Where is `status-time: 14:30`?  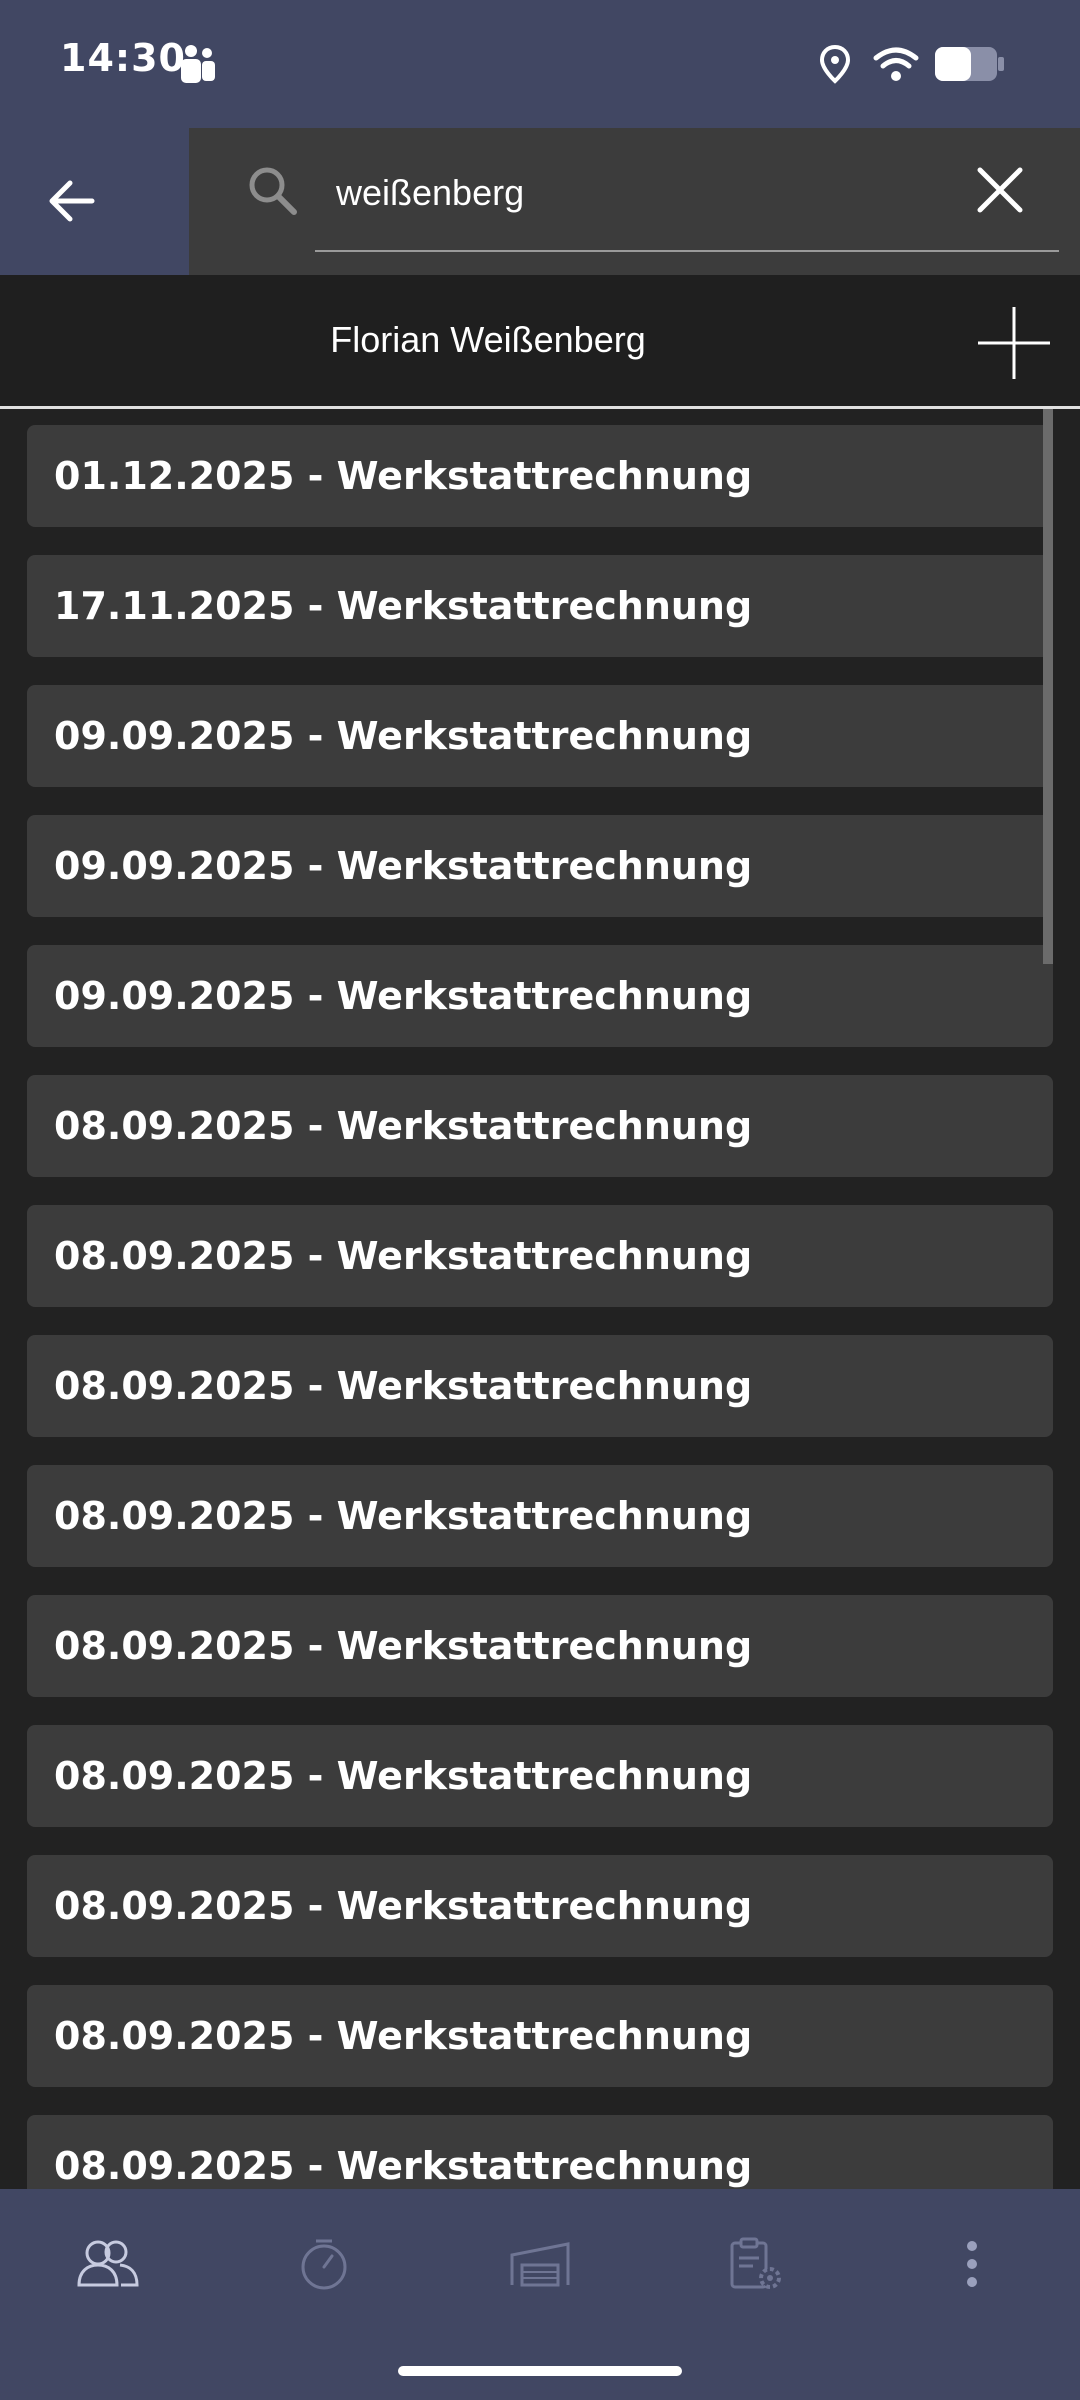
status-time: 14:30 is located at coordinates (123, 58).